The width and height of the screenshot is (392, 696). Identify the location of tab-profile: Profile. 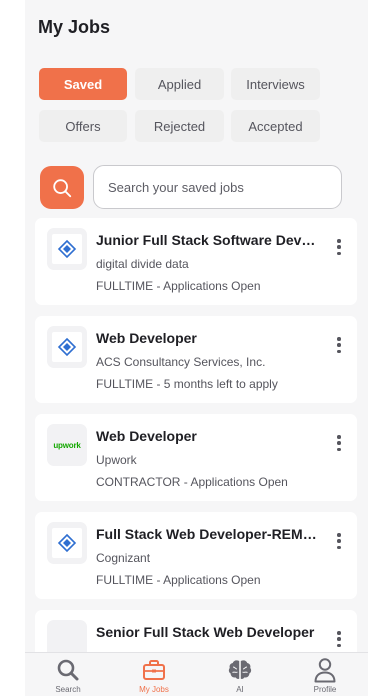
(325, 674).